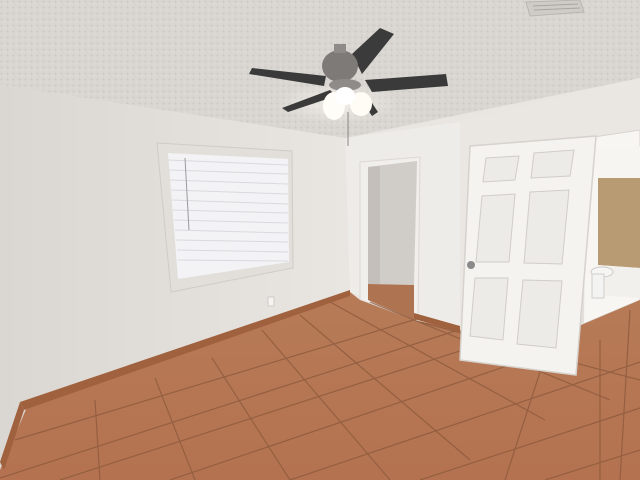 This screenshot has width=640, height=480. What do you see at coordinates (225, 217) in the screenshot?
I see `window-with-blinds` at bounding box center [225, 217].